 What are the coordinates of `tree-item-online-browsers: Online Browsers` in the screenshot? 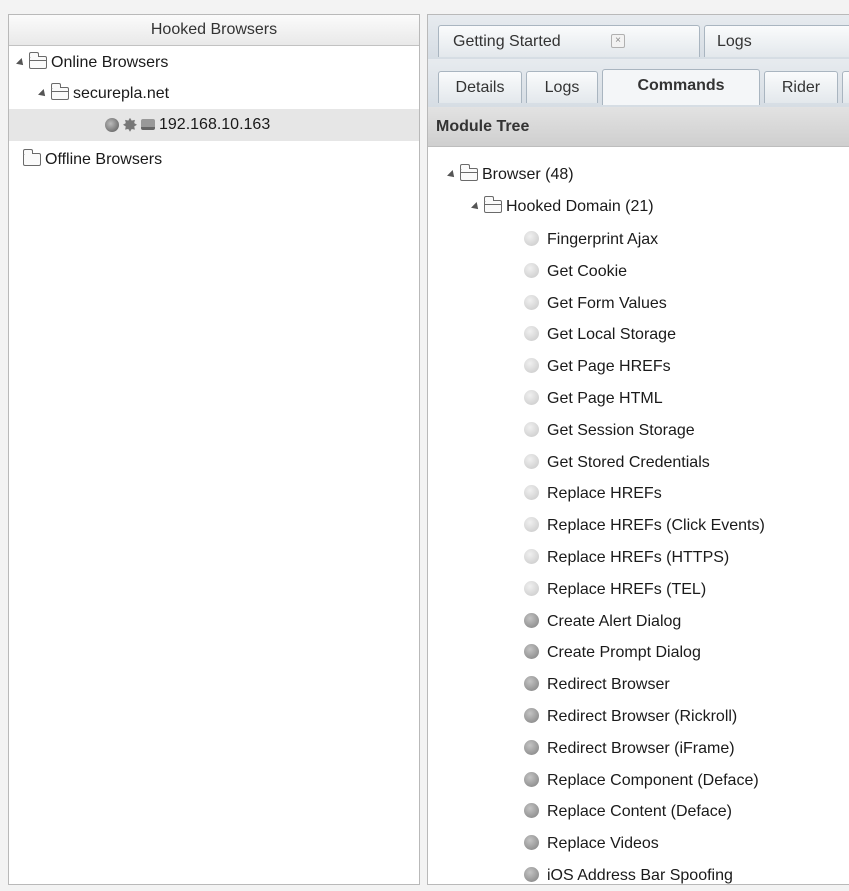 It's located at (92, 63).